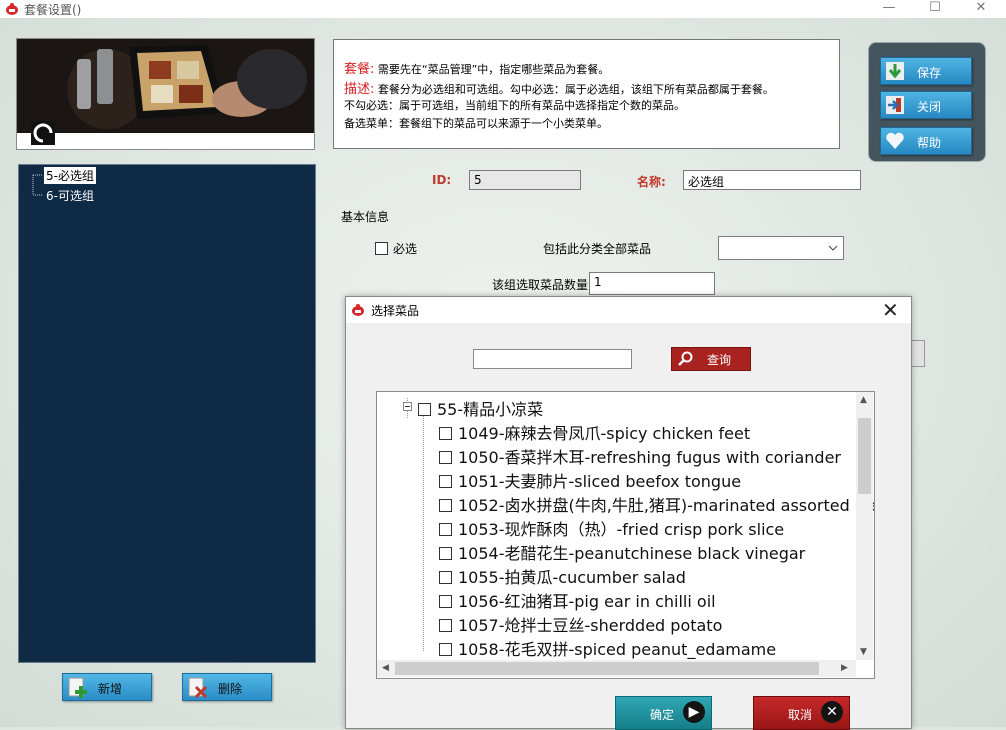  I want to click on dish-item: 1056-红油猪耳-pig ear in chilli oil, so click(577, 600).